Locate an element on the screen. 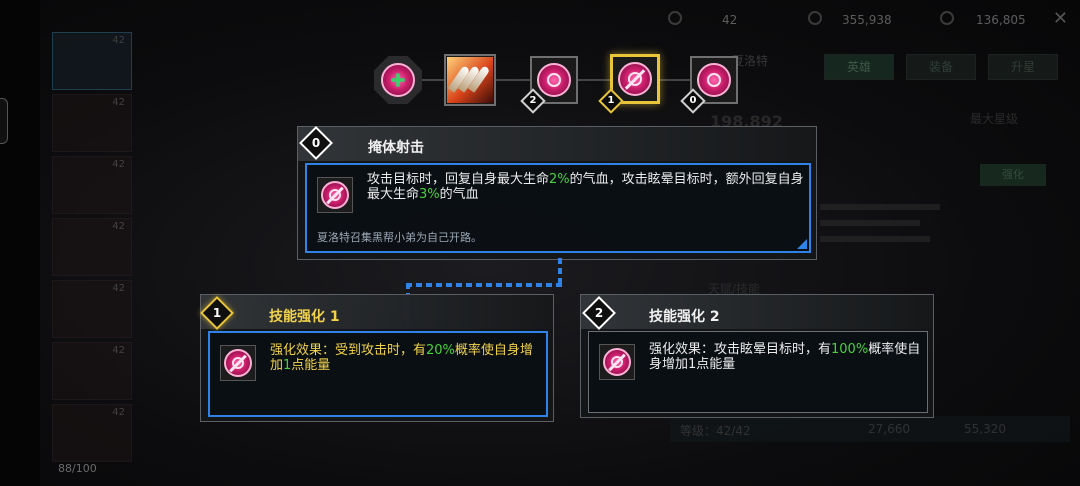  enhance-title: 技能强化 2 is located at coordinates (684, 317).